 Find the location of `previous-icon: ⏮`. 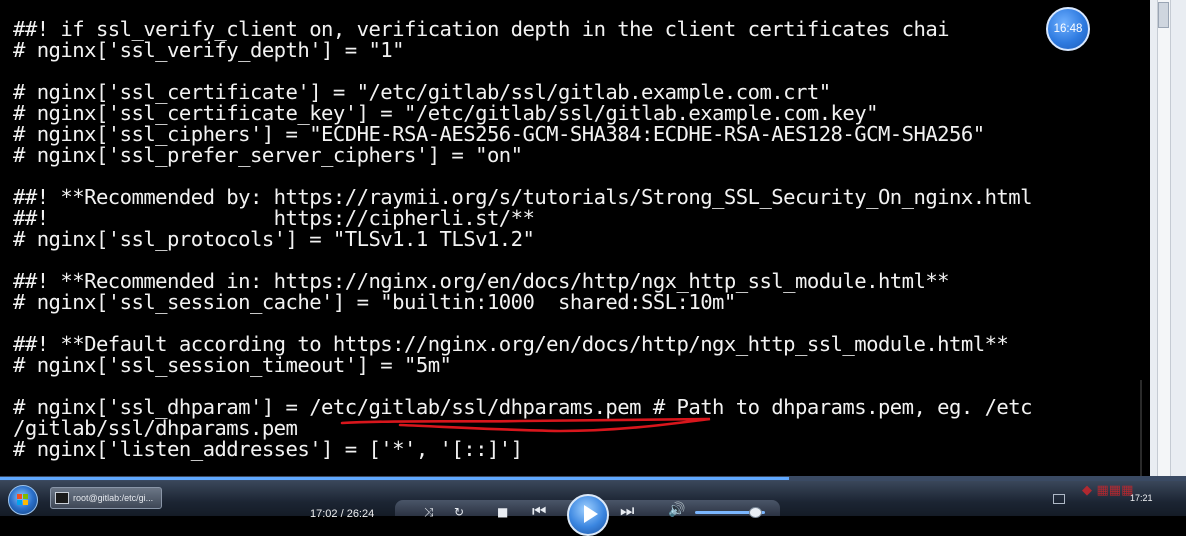

previous-icon: ⏮ is located at coordinates (539, 511).